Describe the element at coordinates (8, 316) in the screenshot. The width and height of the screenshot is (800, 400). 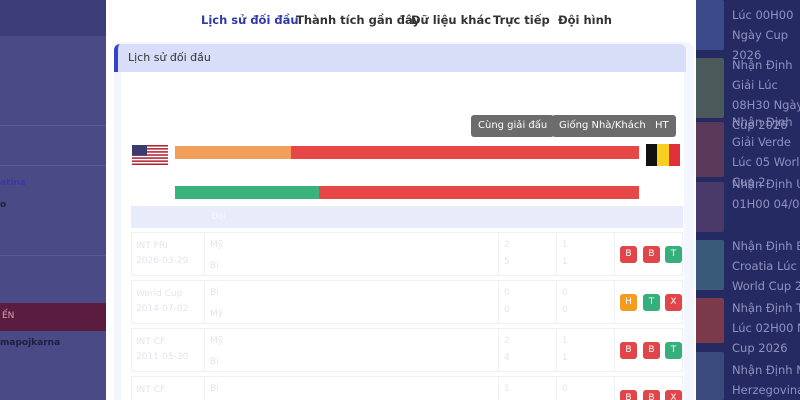
I see `left-sidebar-section-label: ẾN` at that location.